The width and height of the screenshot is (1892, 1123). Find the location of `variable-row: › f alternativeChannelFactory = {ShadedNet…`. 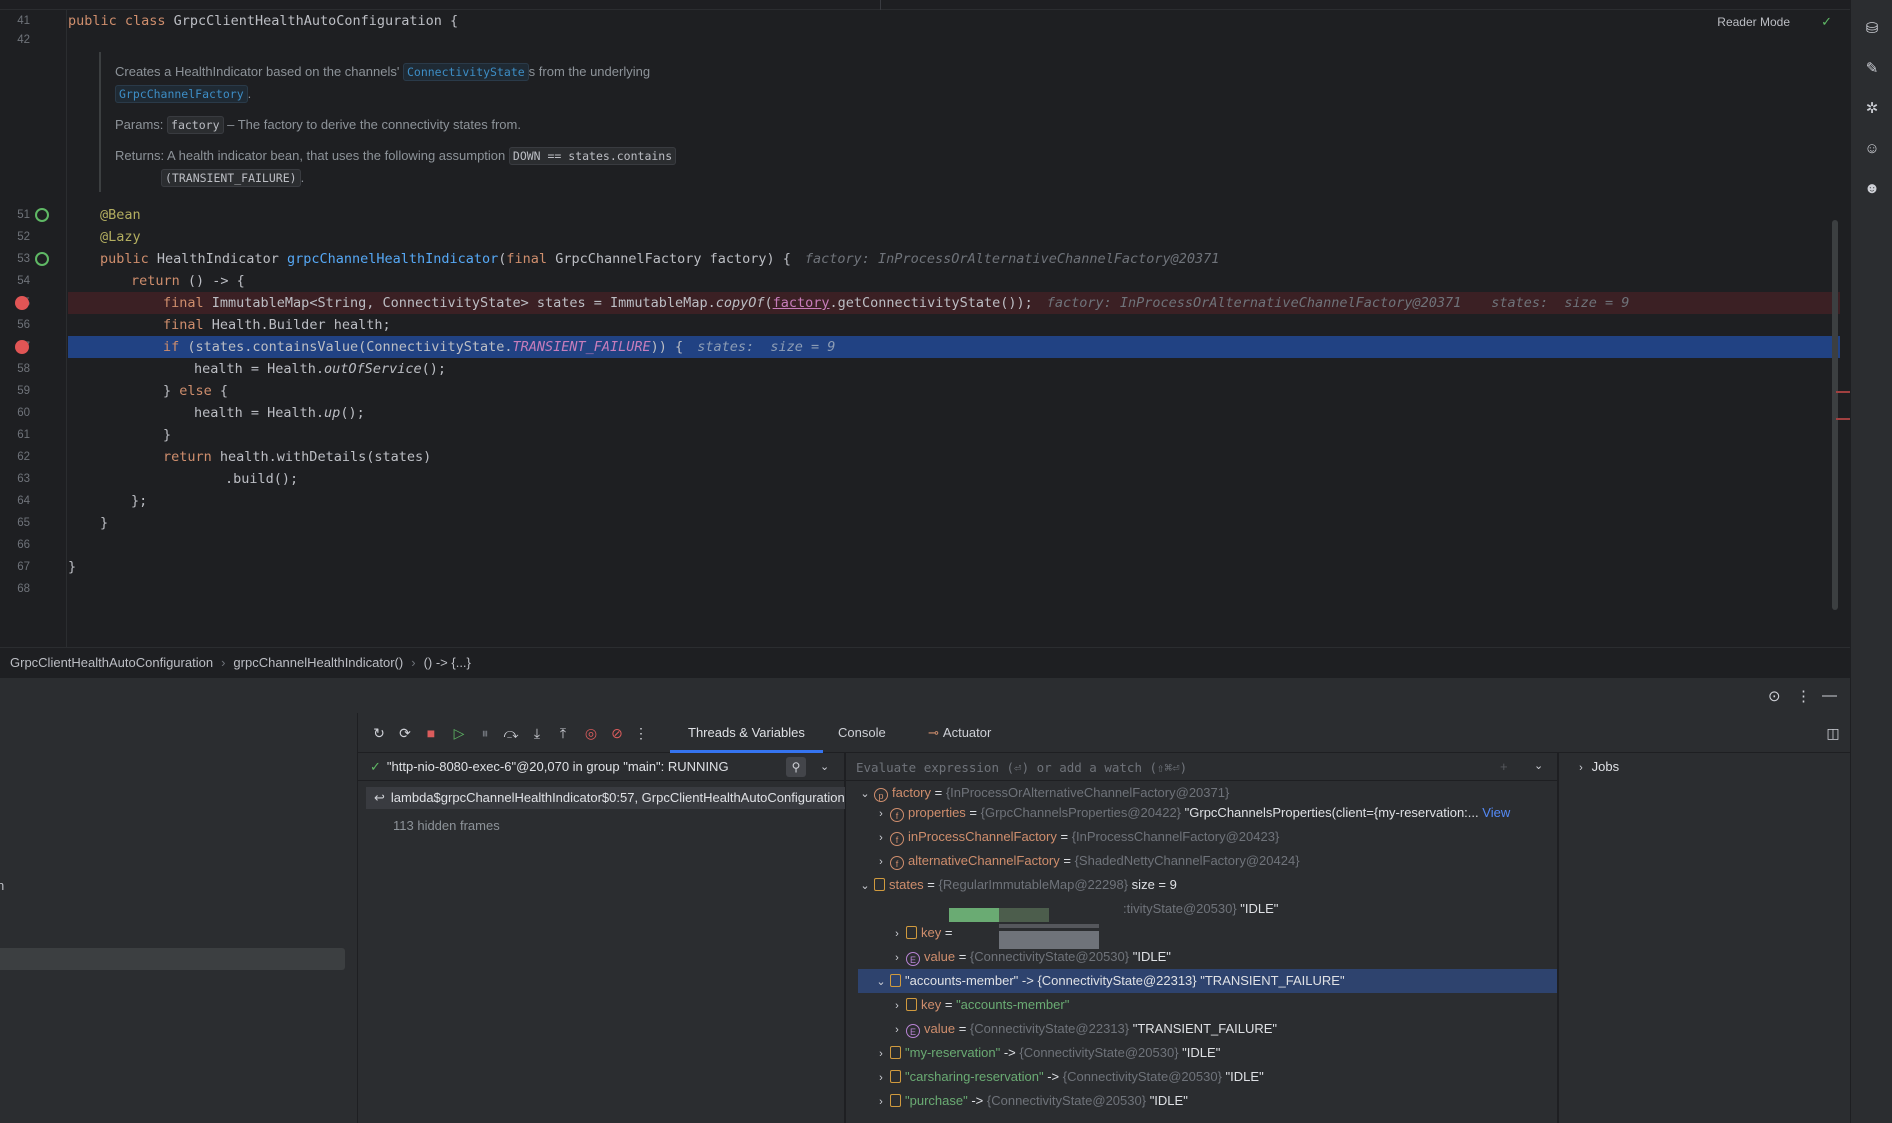

variable-row: › f alternativeChannelFactory = {ShadedNet… is located at coordinates (1201, 861).